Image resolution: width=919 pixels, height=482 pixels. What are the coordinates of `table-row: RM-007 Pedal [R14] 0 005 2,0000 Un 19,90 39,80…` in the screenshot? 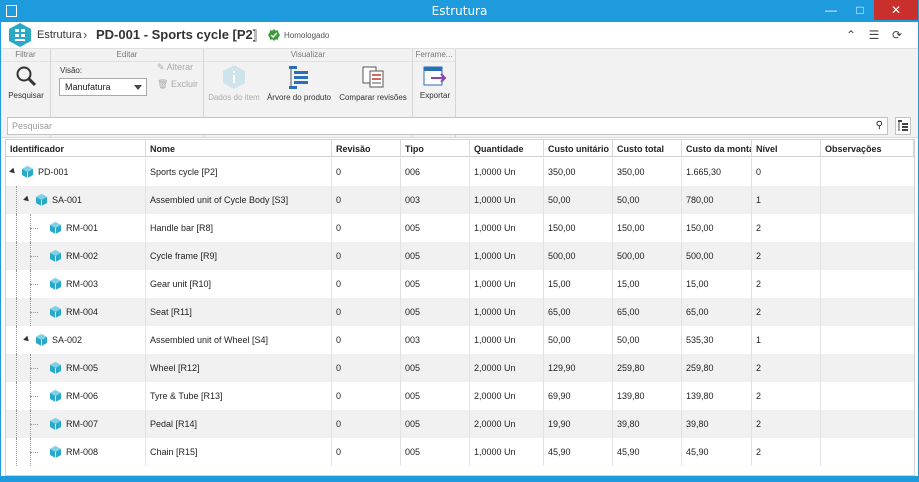 It's located at (460, 424).